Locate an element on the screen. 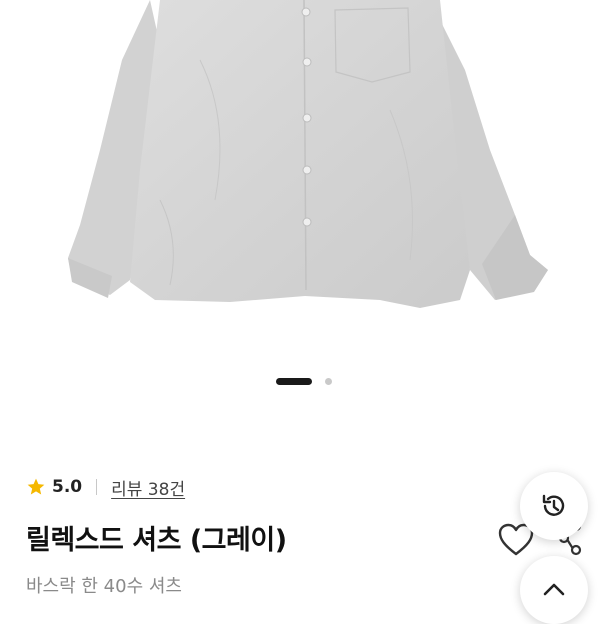  chevron-up-icon is located at coordinates (554, 589).